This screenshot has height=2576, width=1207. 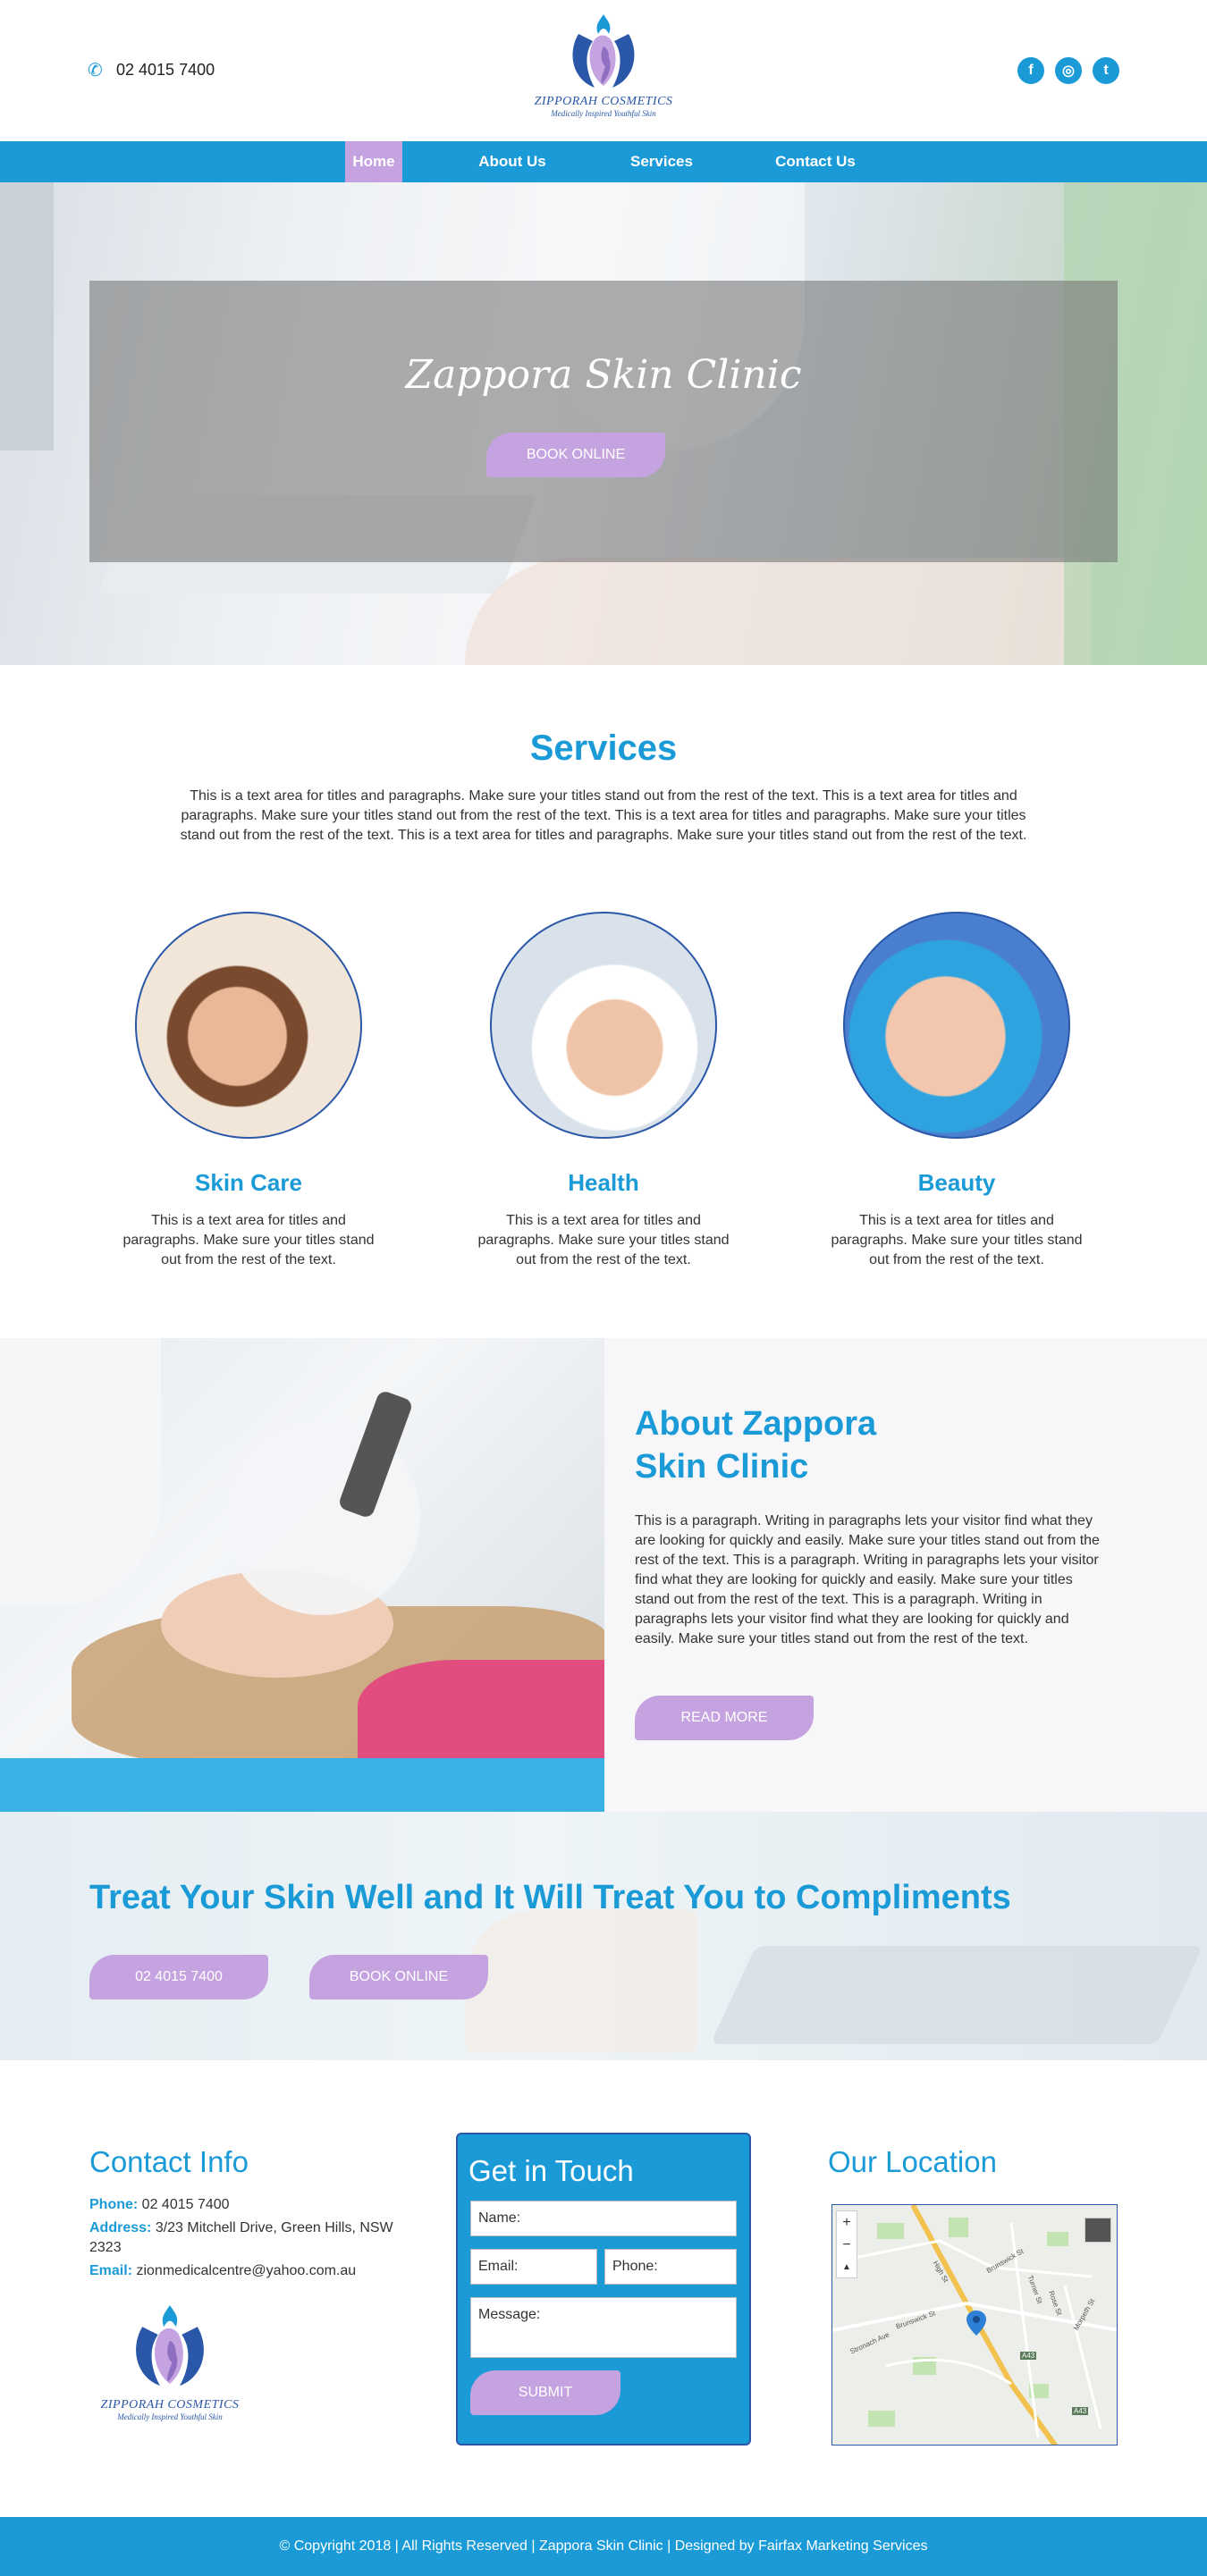 What do you see at coordinates (575, 455) in the screenshot?
I see `hero-book-online-button: BOOK ONLINE` at bounding box center [575, 455].